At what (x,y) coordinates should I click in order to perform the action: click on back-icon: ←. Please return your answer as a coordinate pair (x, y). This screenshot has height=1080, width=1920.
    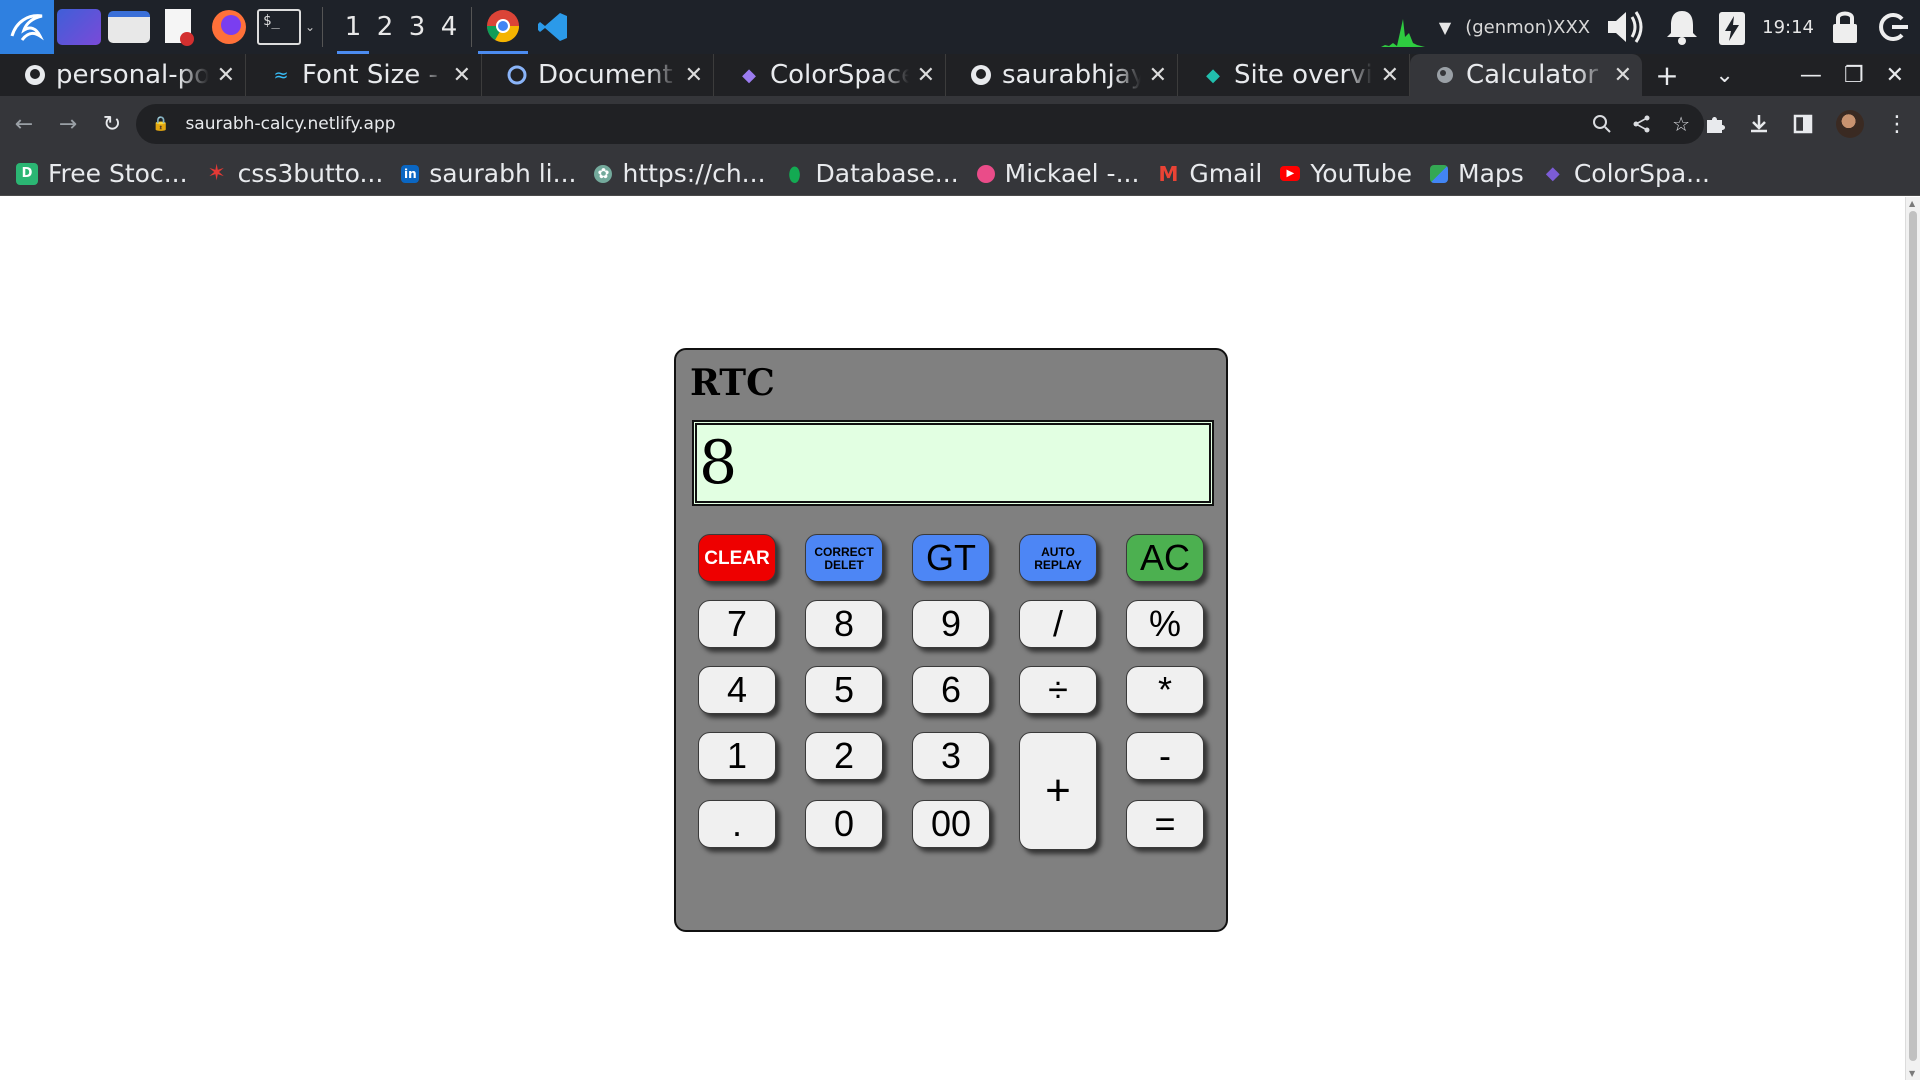
    Looking at the image, I should click on (24, 124).